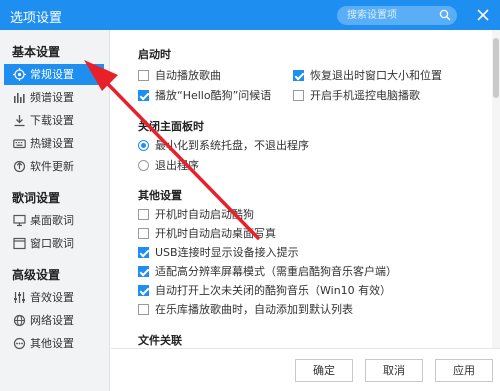 Image resolution: width=500 pixels, height=391 pixels. I want to click on checkbox-restore-window, so click(298, 75).